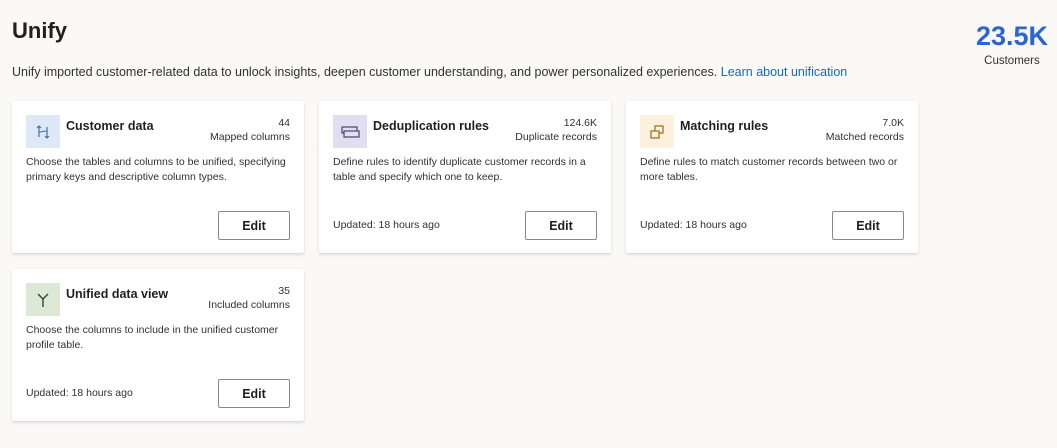  Describe the element at coordinates (110, 126) in the screenshot. I see `card-title: Customer data` at that location.